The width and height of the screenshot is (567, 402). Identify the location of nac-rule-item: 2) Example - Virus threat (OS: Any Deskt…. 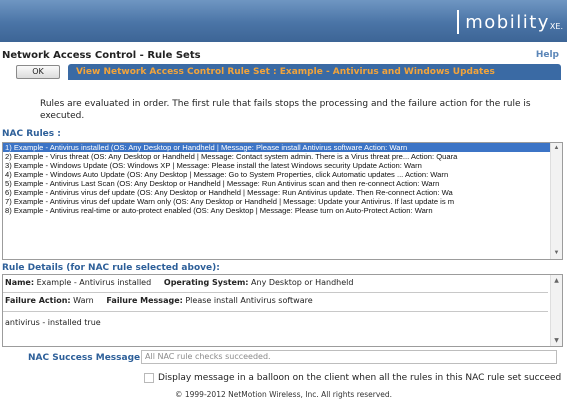
(282, 156).